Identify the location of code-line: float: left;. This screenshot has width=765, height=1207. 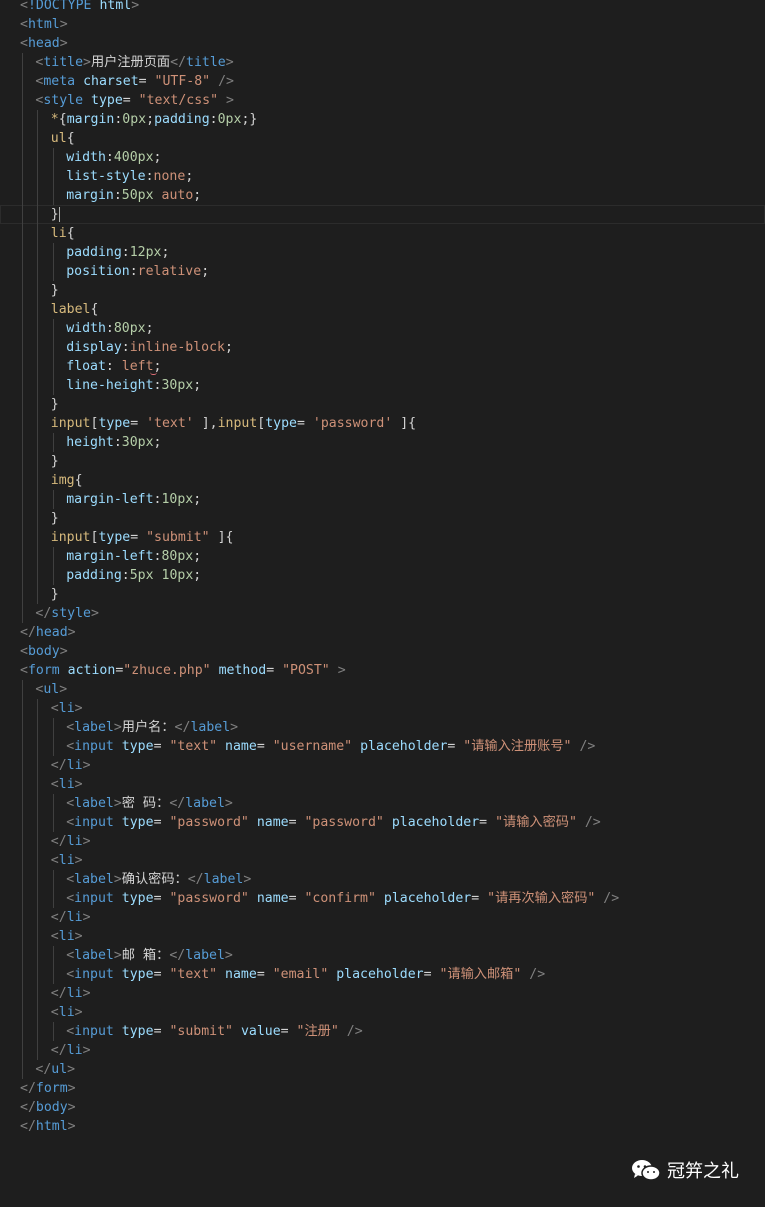
(382, 366).